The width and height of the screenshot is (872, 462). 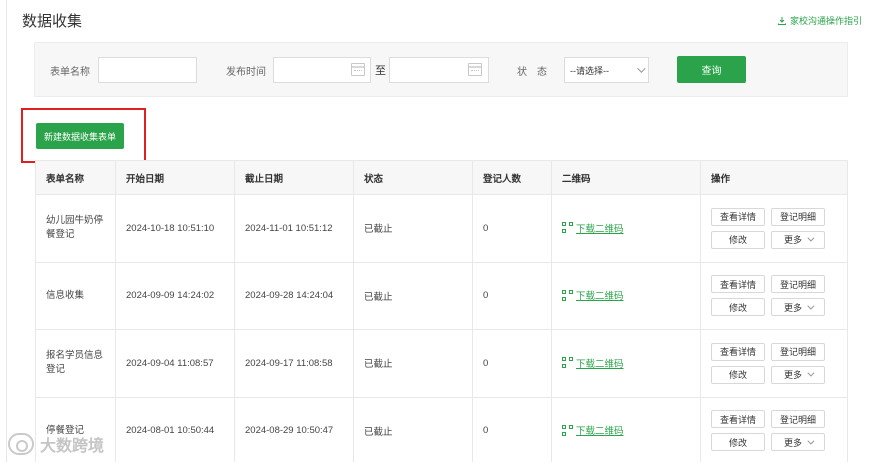 I want to click on end-date-cell: 2024-08-29 10:50:47, so click(x=294, y=429).